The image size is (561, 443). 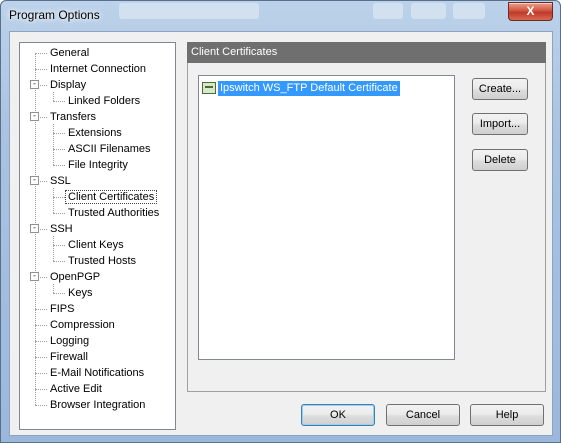 I want to click on tree-item: Client Certificates, so click(x=111, y=197).